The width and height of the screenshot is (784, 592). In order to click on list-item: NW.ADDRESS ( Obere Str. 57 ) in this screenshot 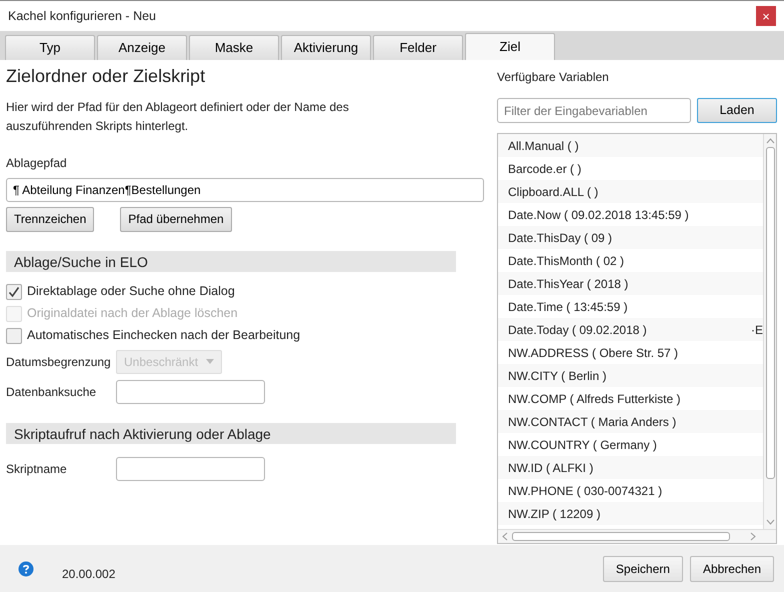, I will do `click(593, 353)`.